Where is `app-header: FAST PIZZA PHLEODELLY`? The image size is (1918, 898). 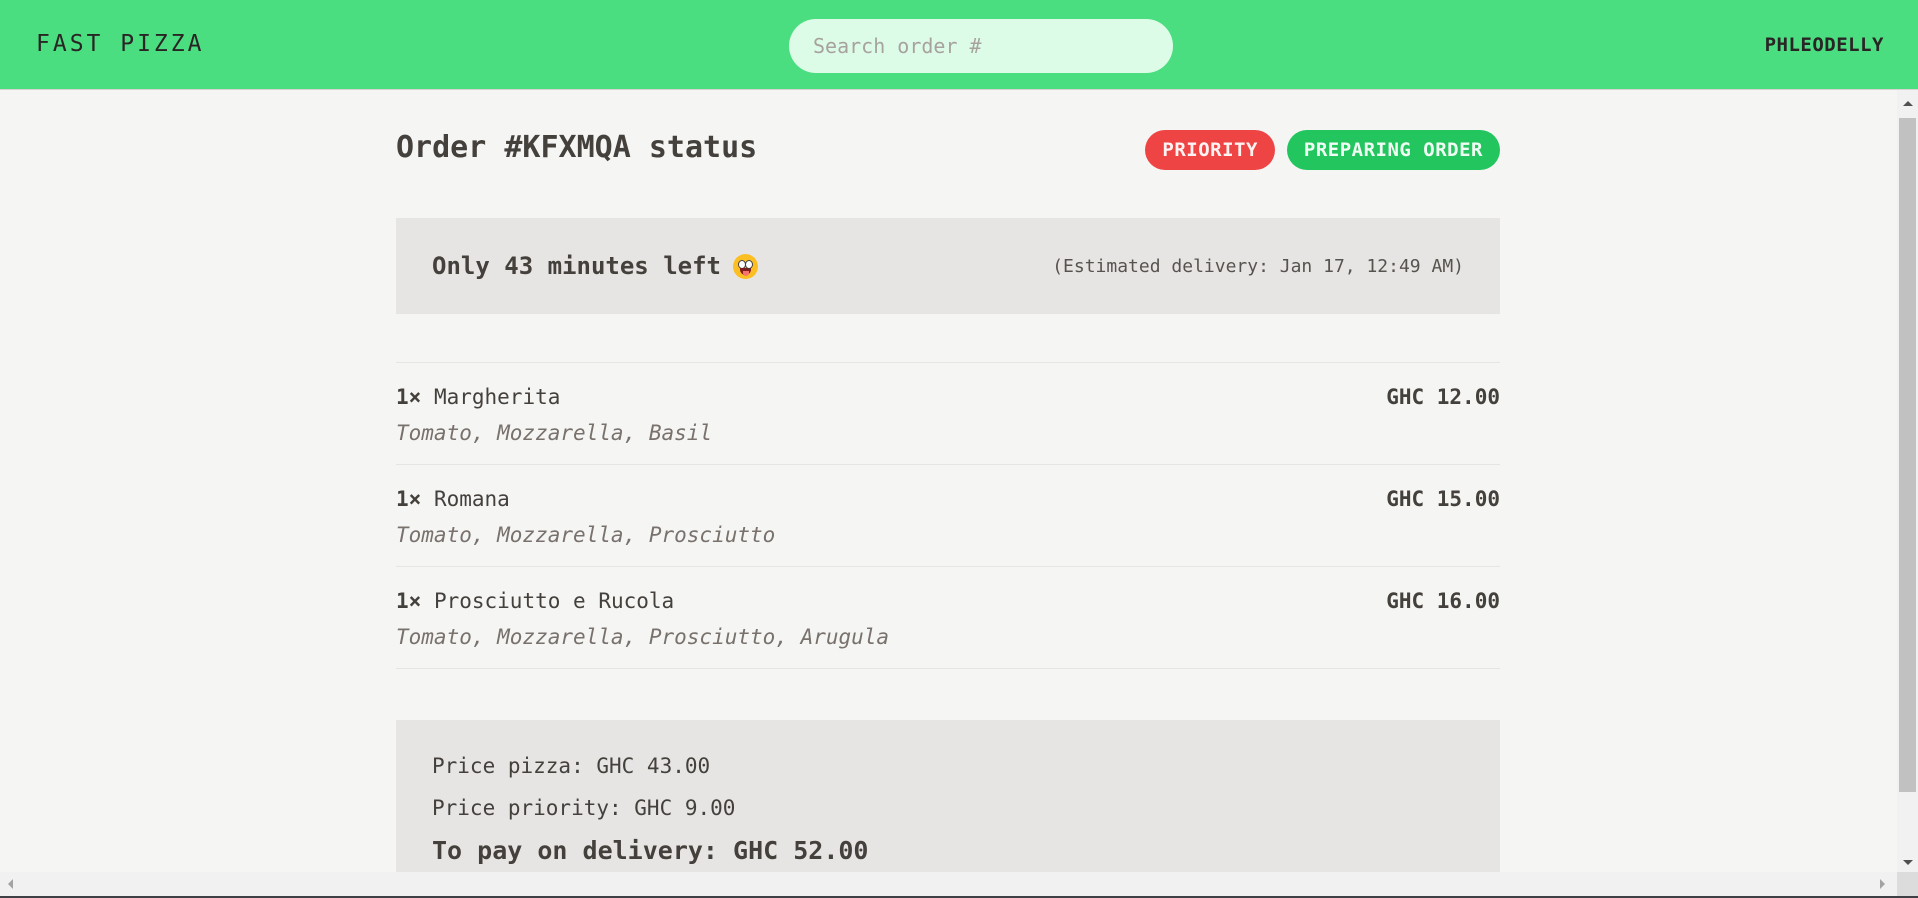 app-header: FAST PIZZA PHLEODELLY is located at coordinates (959, 45).